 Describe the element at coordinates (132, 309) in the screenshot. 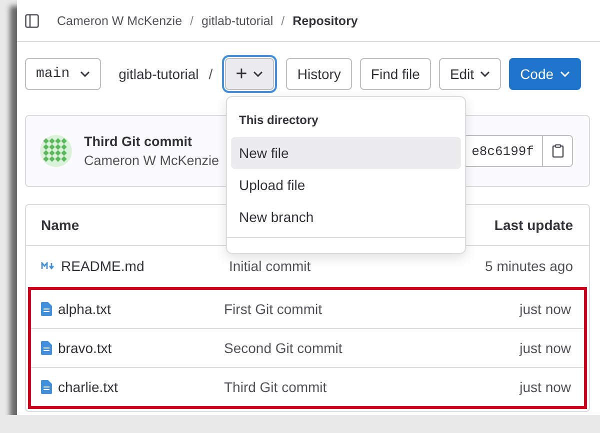

I see `file-name: alpha.txt` at that location.